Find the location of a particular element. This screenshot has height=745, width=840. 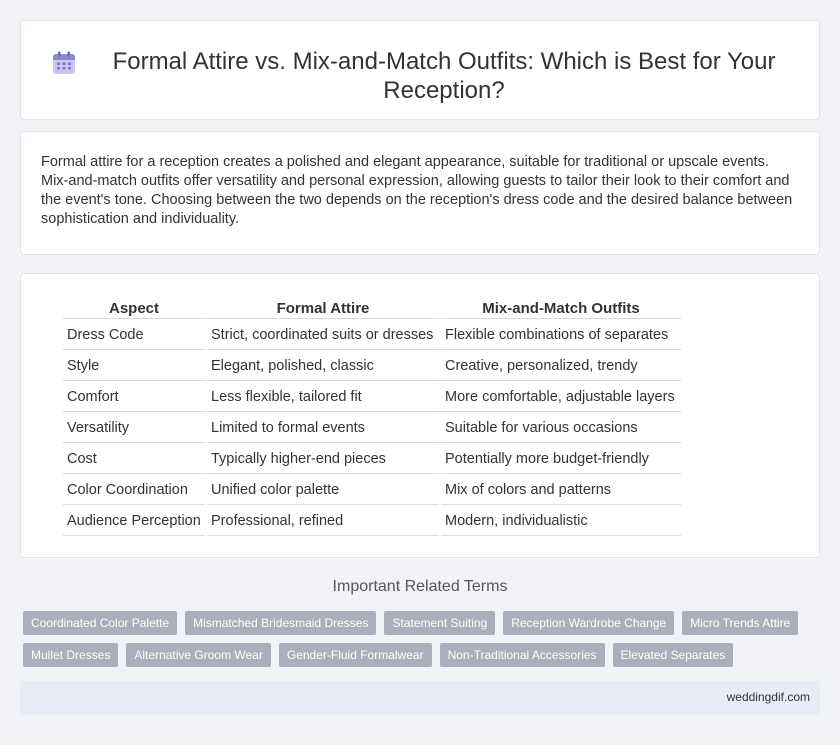

table-cell: Suitable for various occasions is located at coordinates (561, 428).